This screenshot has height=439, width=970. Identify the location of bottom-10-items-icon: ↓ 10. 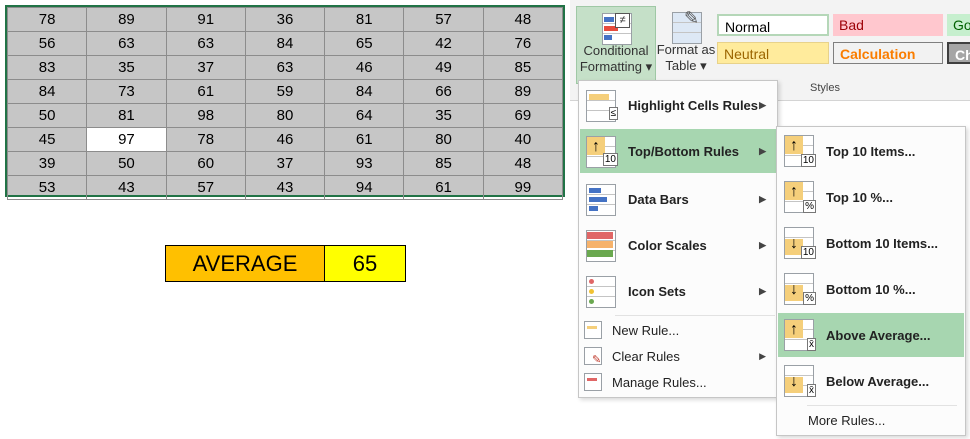
(800, 243).